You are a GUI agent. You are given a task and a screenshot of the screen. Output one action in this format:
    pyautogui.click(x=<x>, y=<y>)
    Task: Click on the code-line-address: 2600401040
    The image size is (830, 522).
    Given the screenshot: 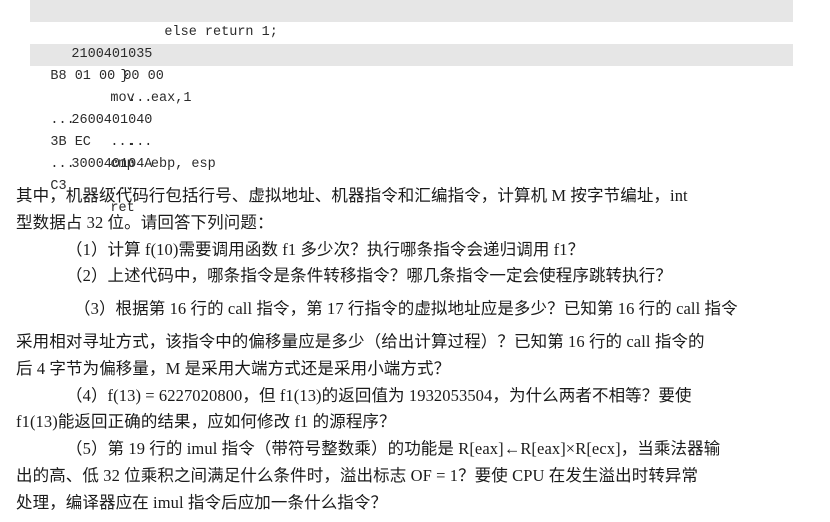 What is the action you would take?
    pyautogui.click(x=112, y=120)
    